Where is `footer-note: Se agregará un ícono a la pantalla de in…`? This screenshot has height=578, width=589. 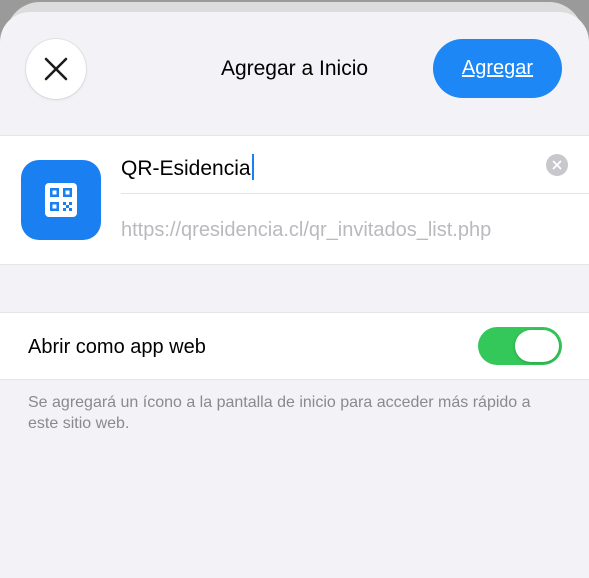
footer-note: Se agregará un ícono a la pantalla de in… is located at coordinates (279, 413).